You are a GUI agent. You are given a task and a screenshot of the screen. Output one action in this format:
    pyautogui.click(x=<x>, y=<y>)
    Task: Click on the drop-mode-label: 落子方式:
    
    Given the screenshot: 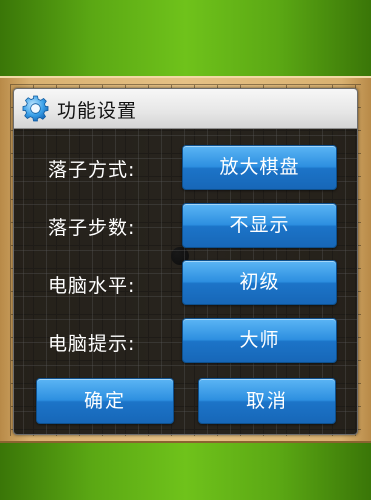 What is the action you would take?
    pyautogui.click(x=92, y=170)
    